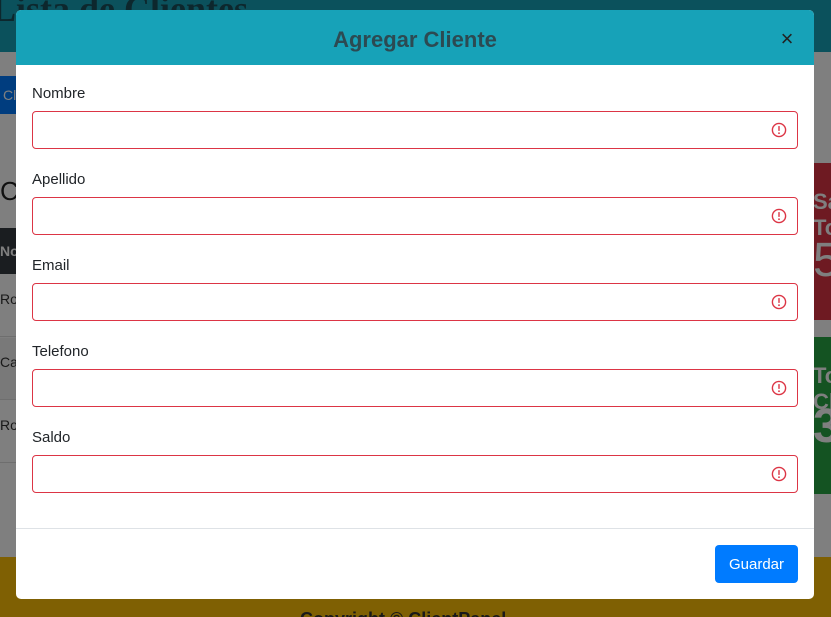 The height and width of the screenshot is (617, 831). Describe the element at coordinates (51, 437) in the screenshot. I see `saldo-label: Saldo` at that location.